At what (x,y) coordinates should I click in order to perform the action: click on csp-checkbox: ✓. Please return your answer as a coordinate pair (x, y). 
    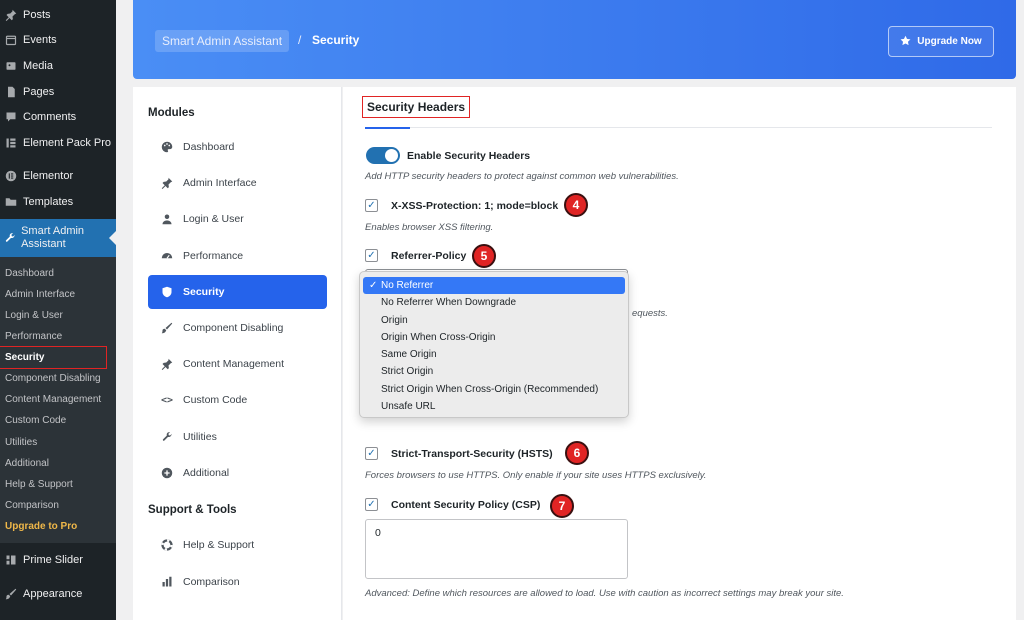
    Looking at the image, I should click on (371, 504).